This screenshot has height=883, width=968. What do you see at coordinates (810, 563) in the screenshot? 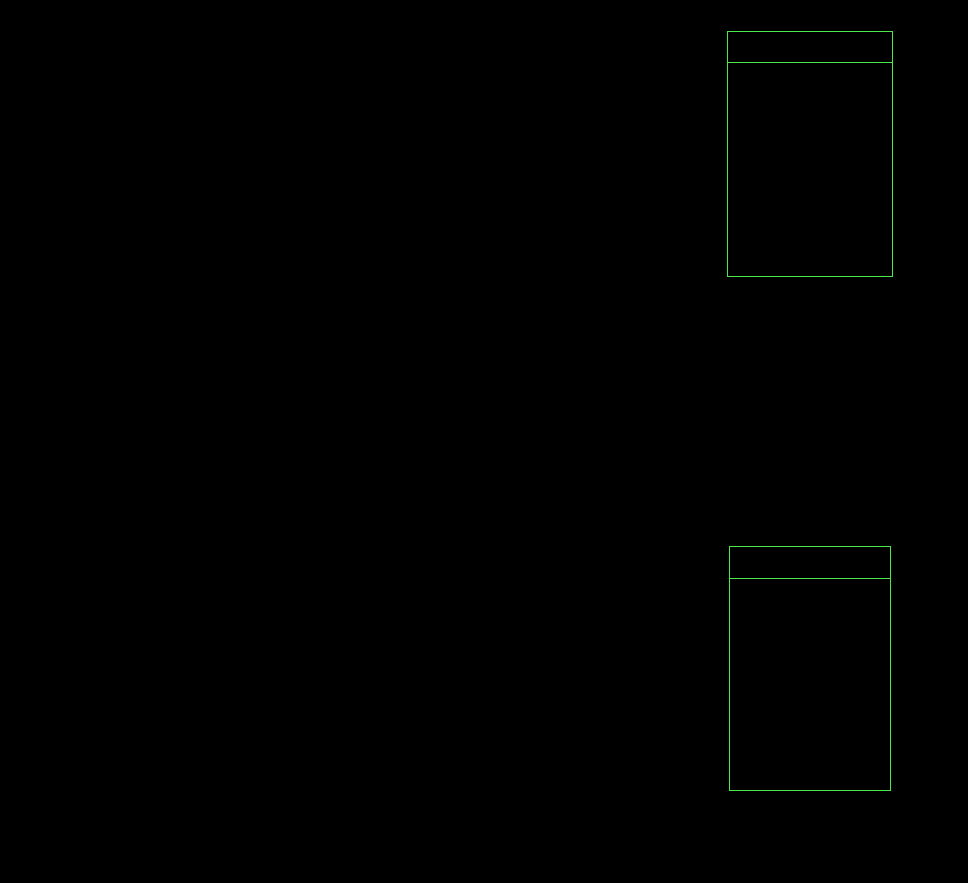
I see `aip-header` at bounding box center [810, 563].